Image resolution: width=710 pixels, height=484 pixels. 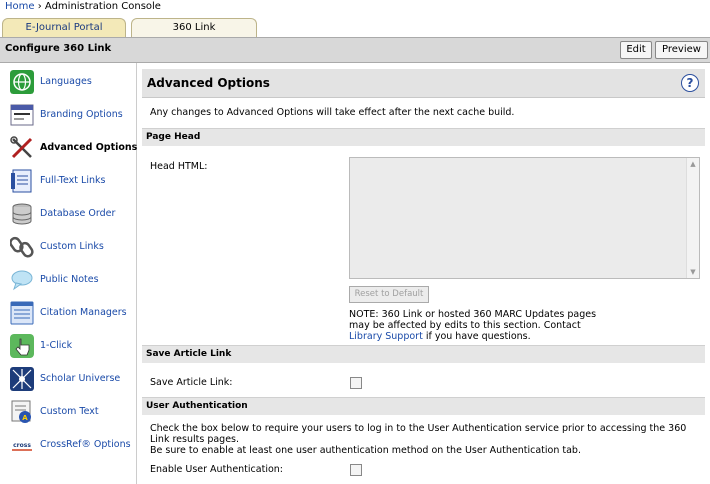 What do you see at coordinates (389, 294) in the screenshot?
I see `reset-to-default-button: Reset to Default` at bounding box center [389, 294].